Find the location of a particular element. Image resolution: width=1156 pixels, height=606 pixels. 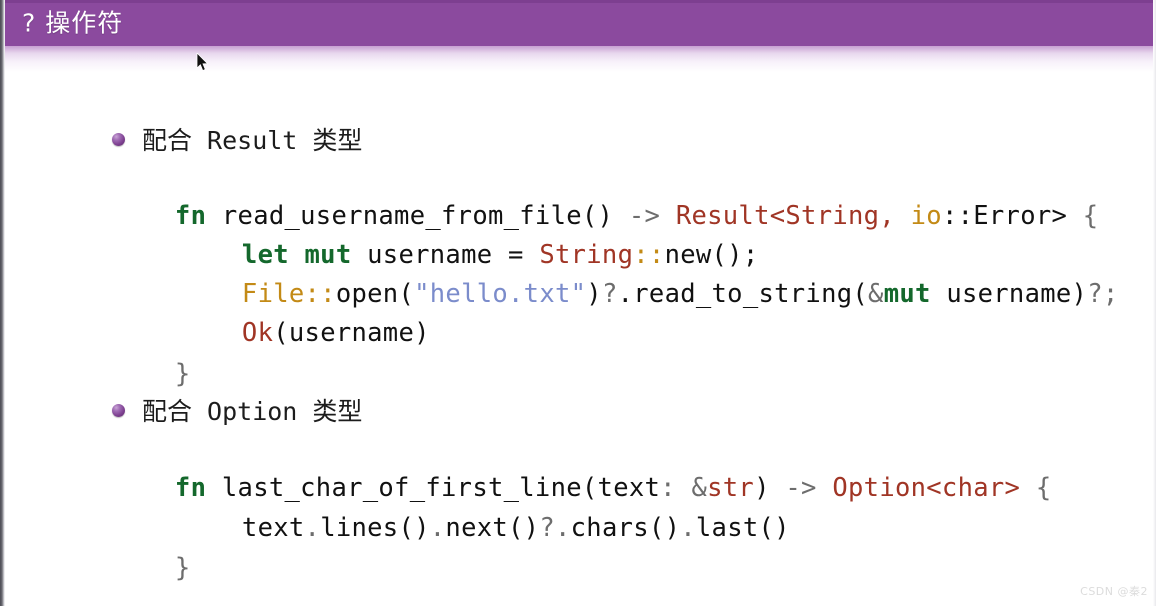

code-token-error-type: ::Error> is located at coordinates (1004, 215).